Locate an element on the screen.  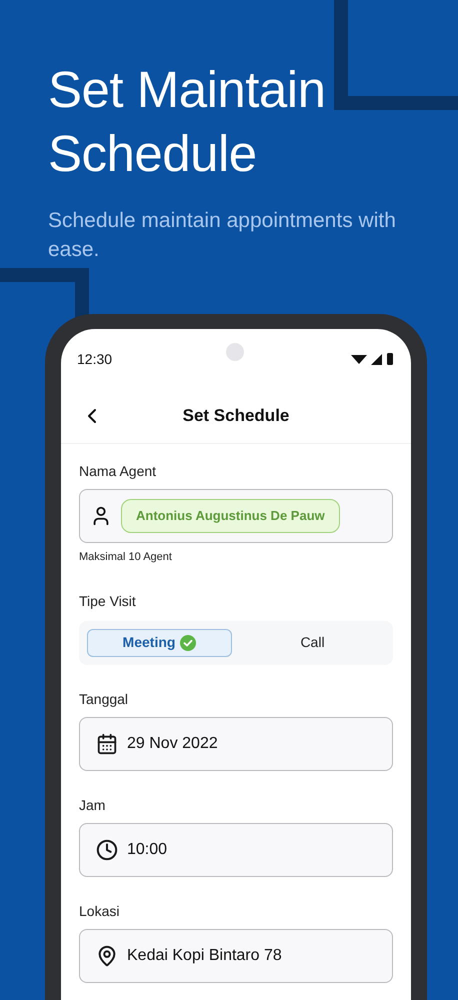
field-value: Kedai Kopi Bintaro 78 is located at coordinates (204, 956).